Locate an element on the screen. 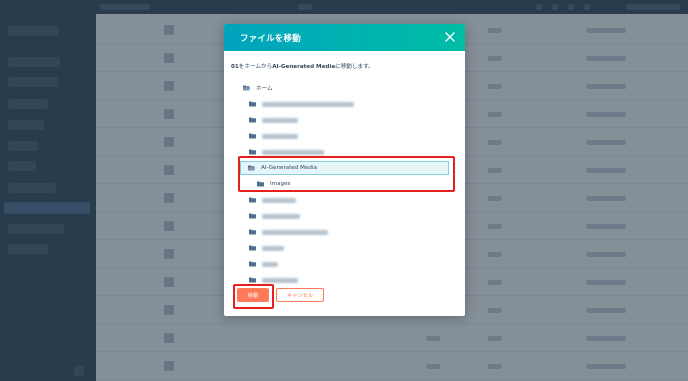 The height and width of the screenshot is (381, 688). close-icon is located at coordinates (450, 37).